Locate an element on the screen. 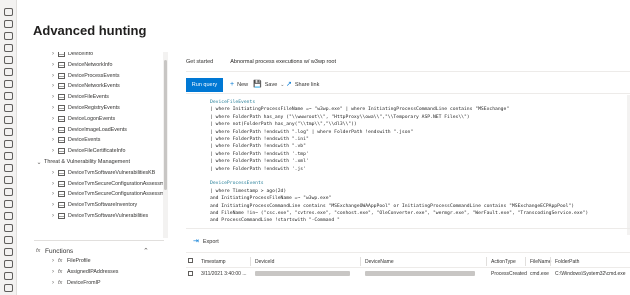  select-all-checkbox is located at coordinates (190, 260).